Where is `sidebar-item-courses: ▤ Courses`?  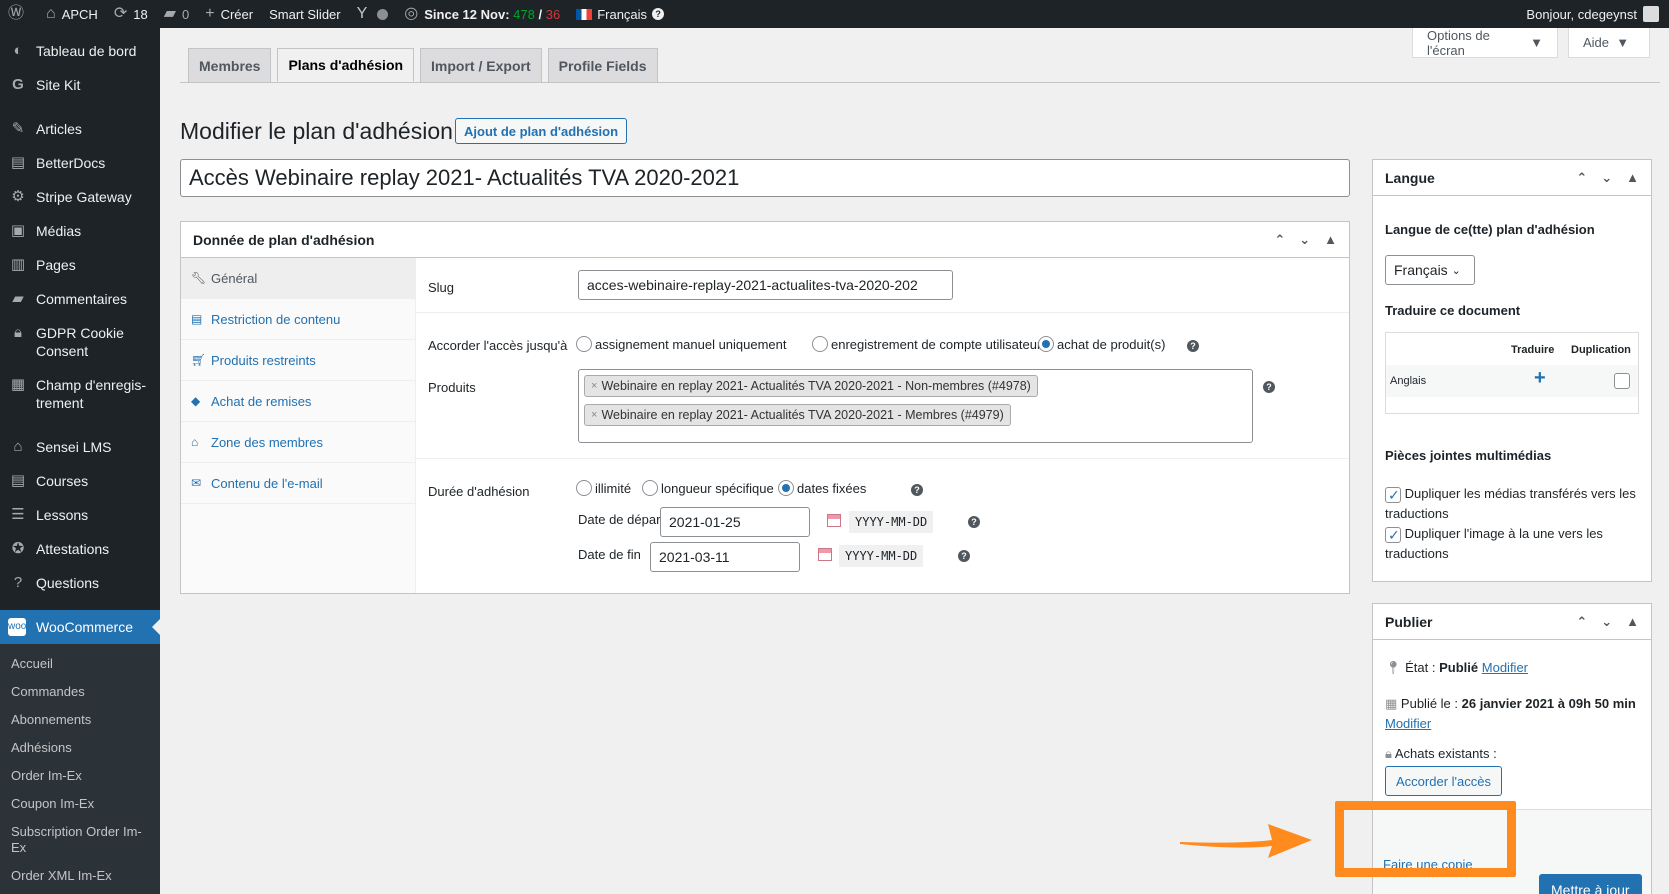
sidebar-item-courses: ▤ Courses is located at coordinates (80, 481).